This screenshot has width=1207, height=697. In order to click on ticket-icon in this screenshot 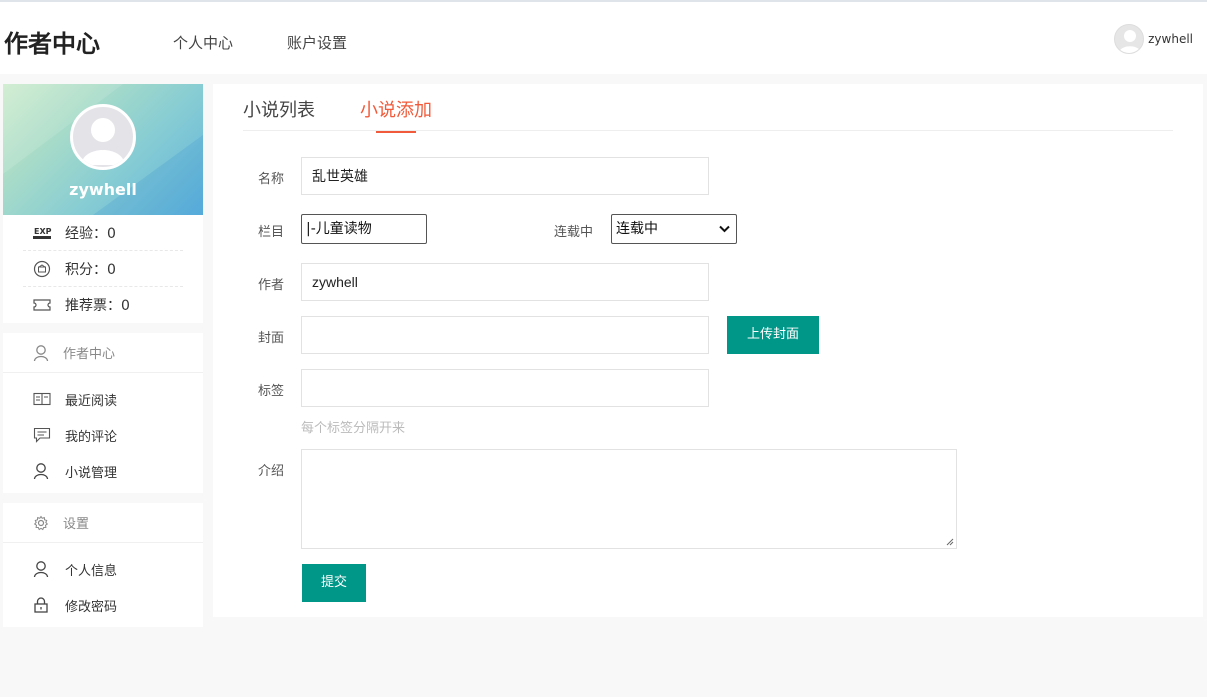, I will do `click(42, 305)`.